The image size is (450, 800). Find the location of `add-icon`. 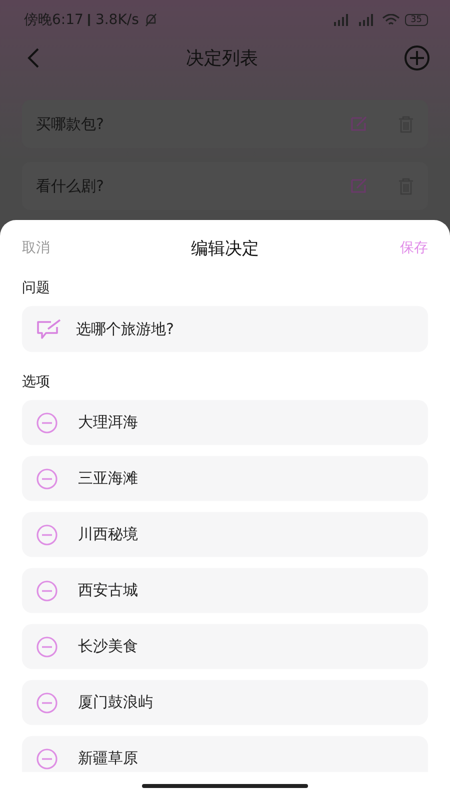

add-icon is located at coordinates (417, 58).